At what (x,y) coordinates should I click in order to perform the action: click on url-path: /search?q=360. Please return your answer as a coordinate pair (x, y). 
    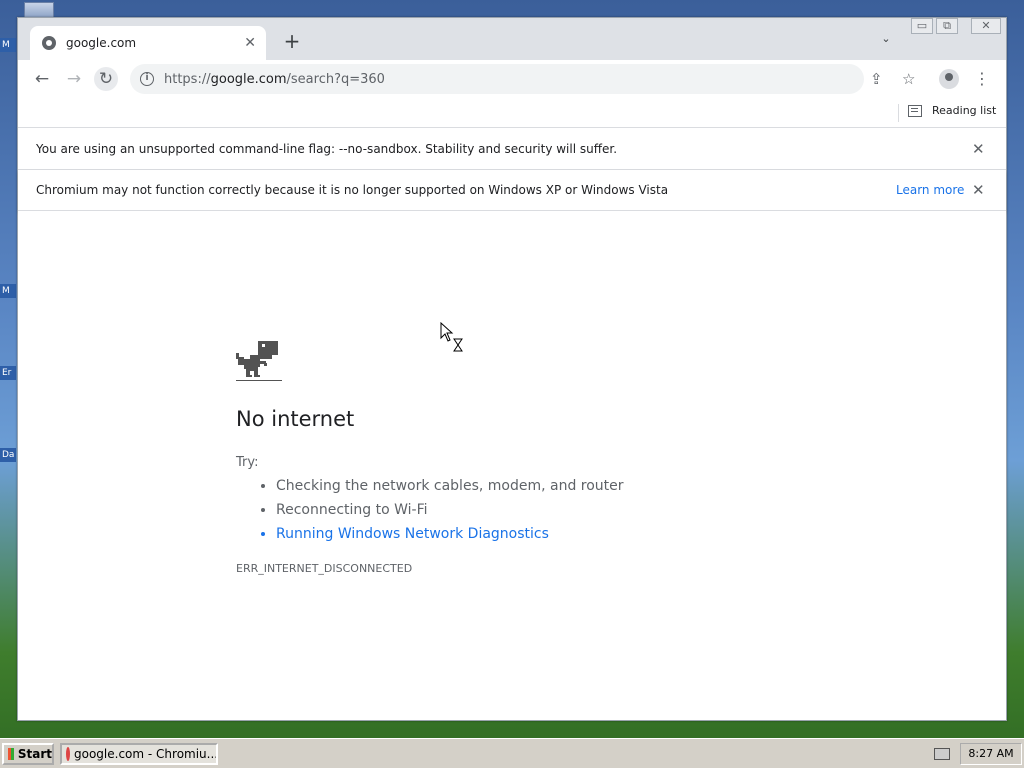
    Looking at the image, I should click on (335, 79).